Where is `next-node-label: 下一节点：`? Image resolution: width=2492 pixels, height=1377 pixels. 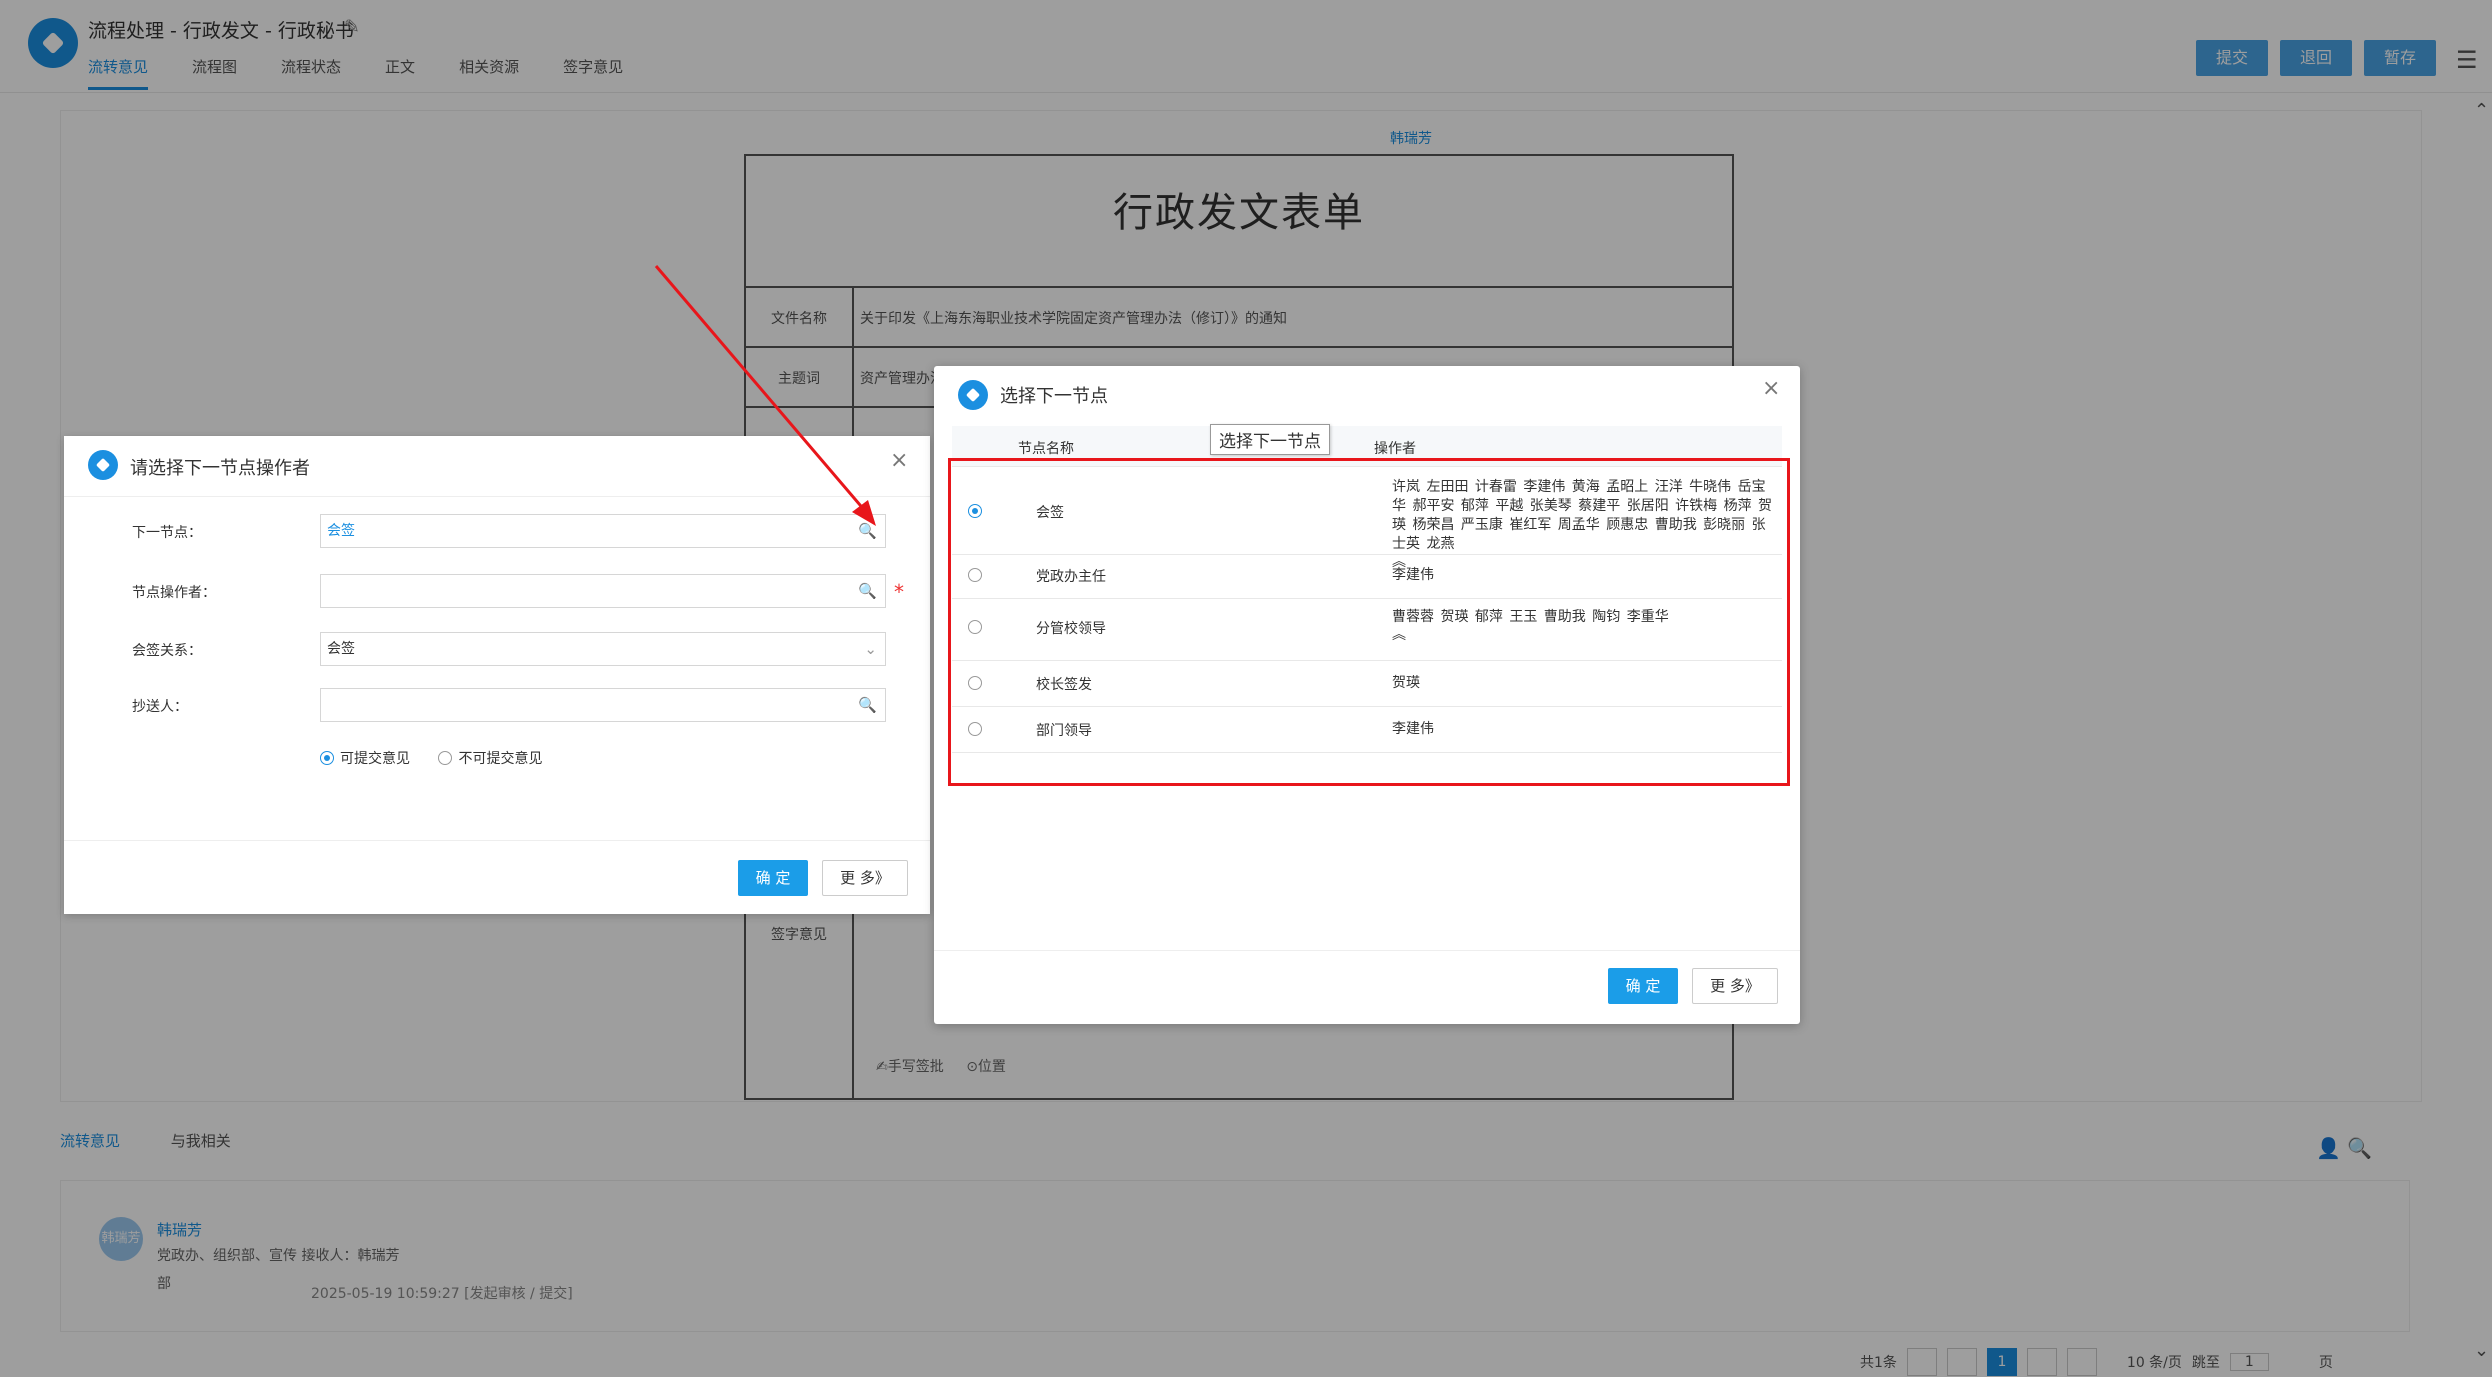 next-node-label: 下一节点： is located at coordinates (167, 533).